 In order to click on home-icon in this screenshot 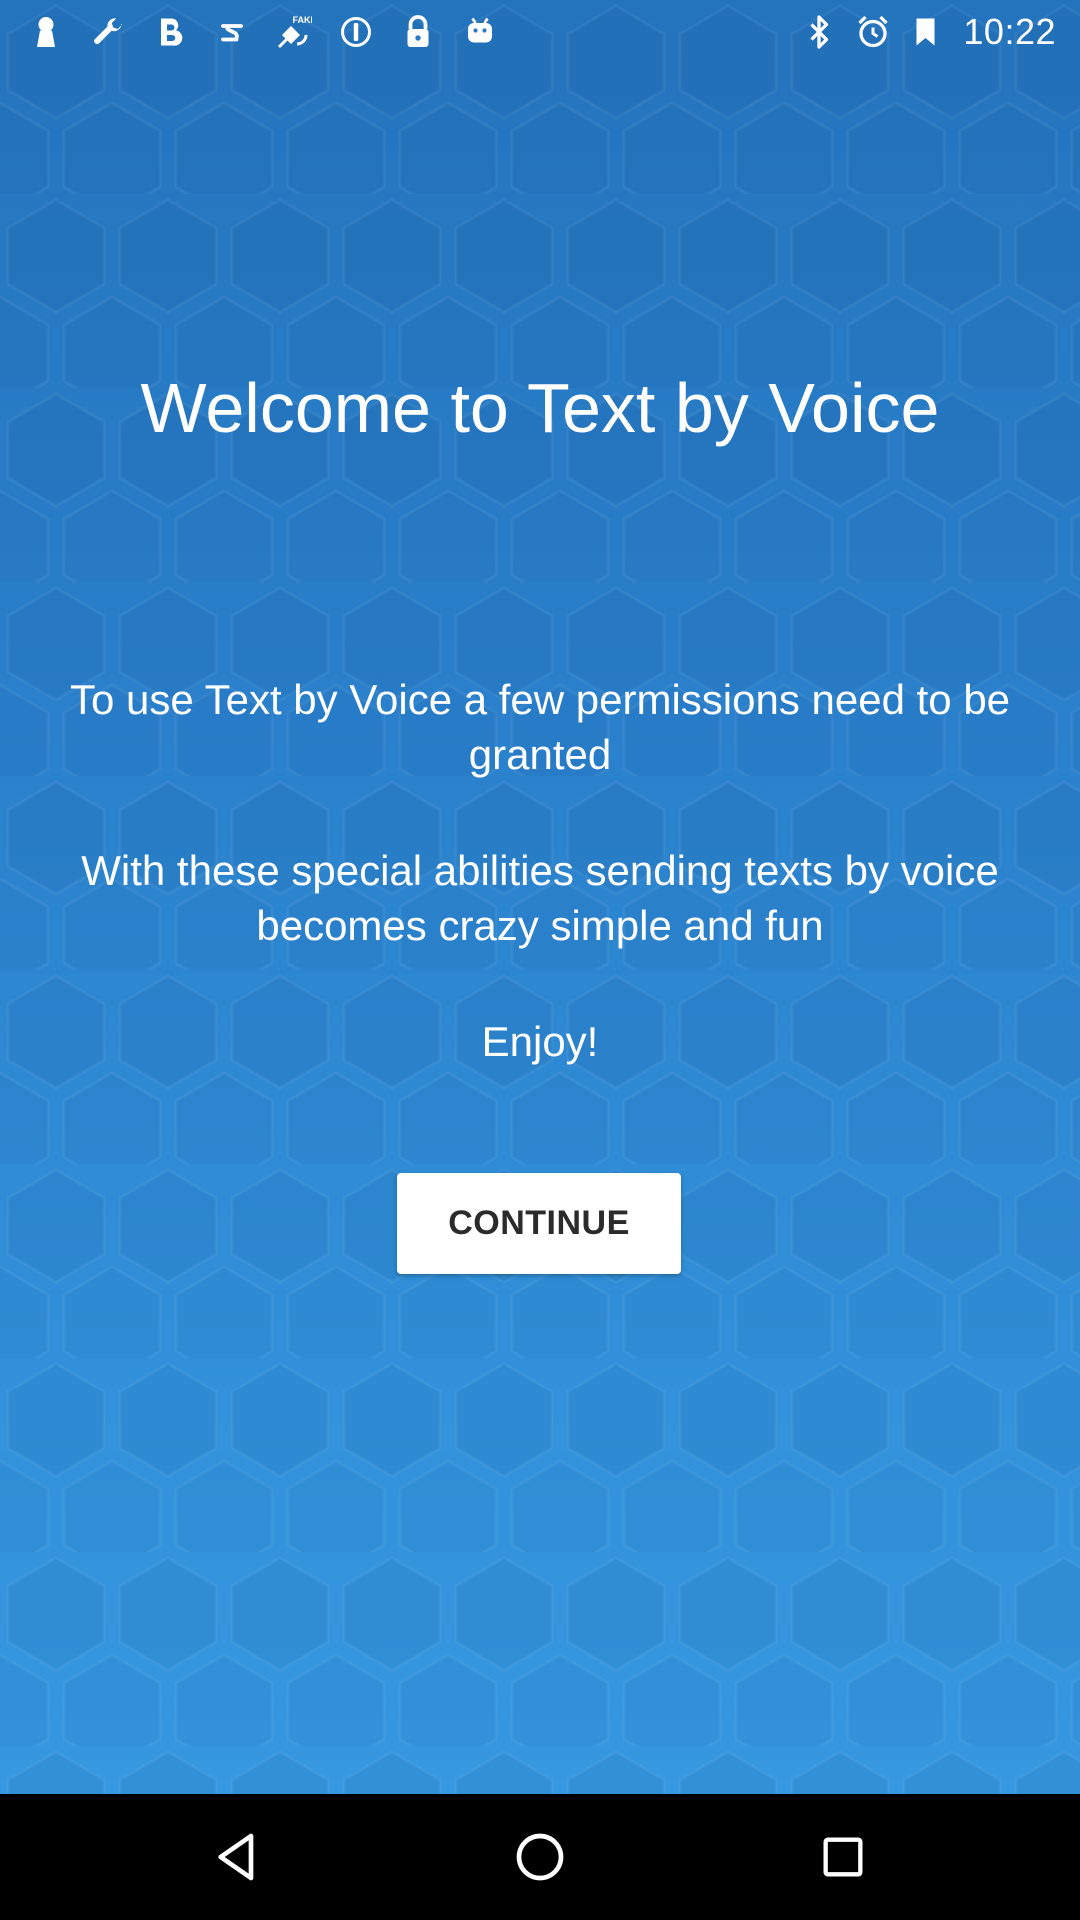, I will do `click(540, 1857)`.